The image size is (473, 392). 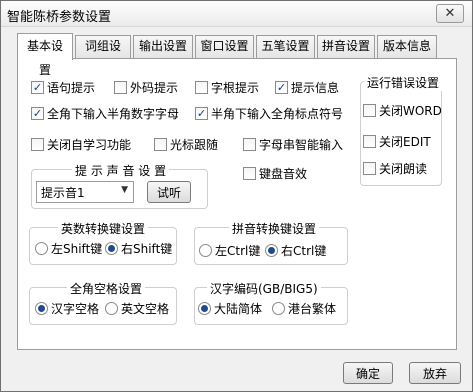 I want to click on tab-basic: 基本设置, so click(x=45, y=55).